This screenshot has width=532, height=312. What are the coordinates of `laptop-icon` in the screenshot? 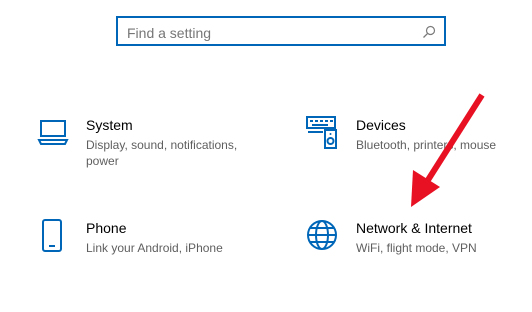 It's located at (53, 132).